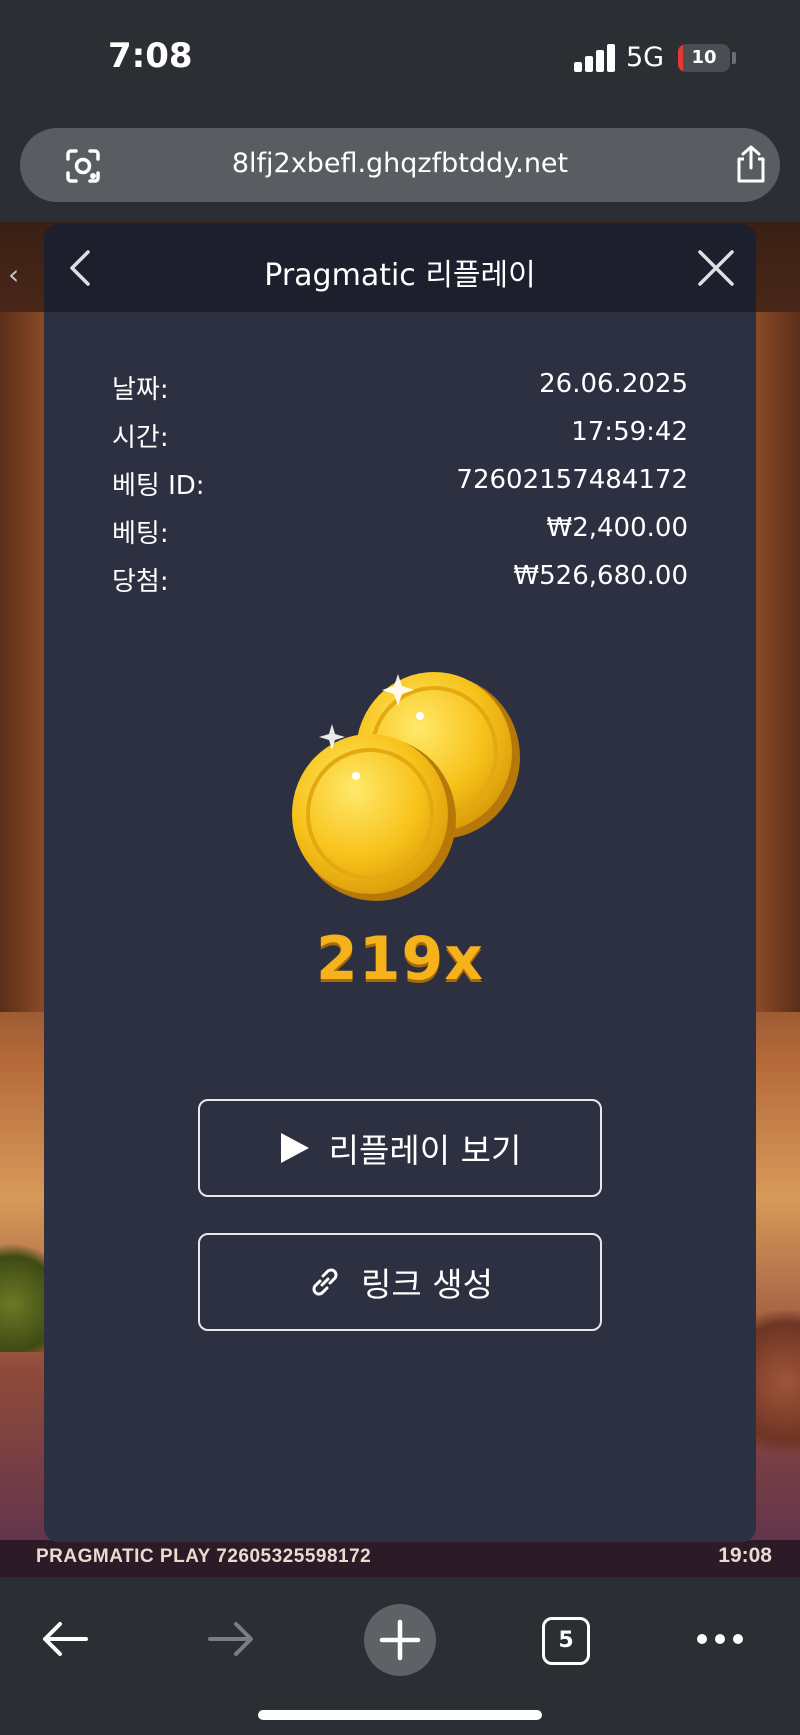  Describe the element at coordinates (751, 164) in the screenshot. I see `share-icon` at that location.